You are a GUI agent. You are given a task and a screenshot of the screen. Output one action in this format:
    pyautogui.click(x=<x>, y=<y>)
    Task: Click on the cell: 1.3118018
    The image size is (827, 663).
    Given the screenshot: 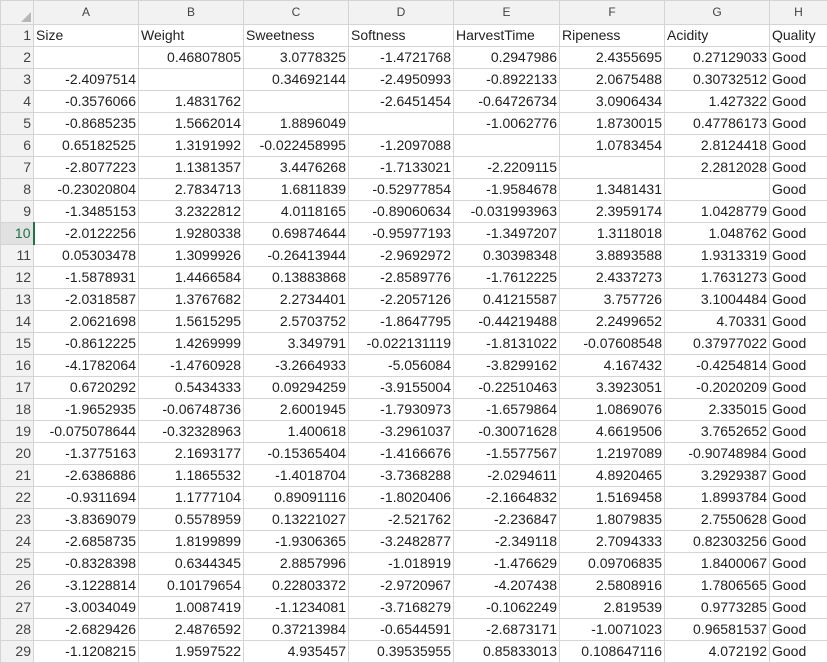 What is the action you would take?
    pyautogui.click(x=612, y=234)
    